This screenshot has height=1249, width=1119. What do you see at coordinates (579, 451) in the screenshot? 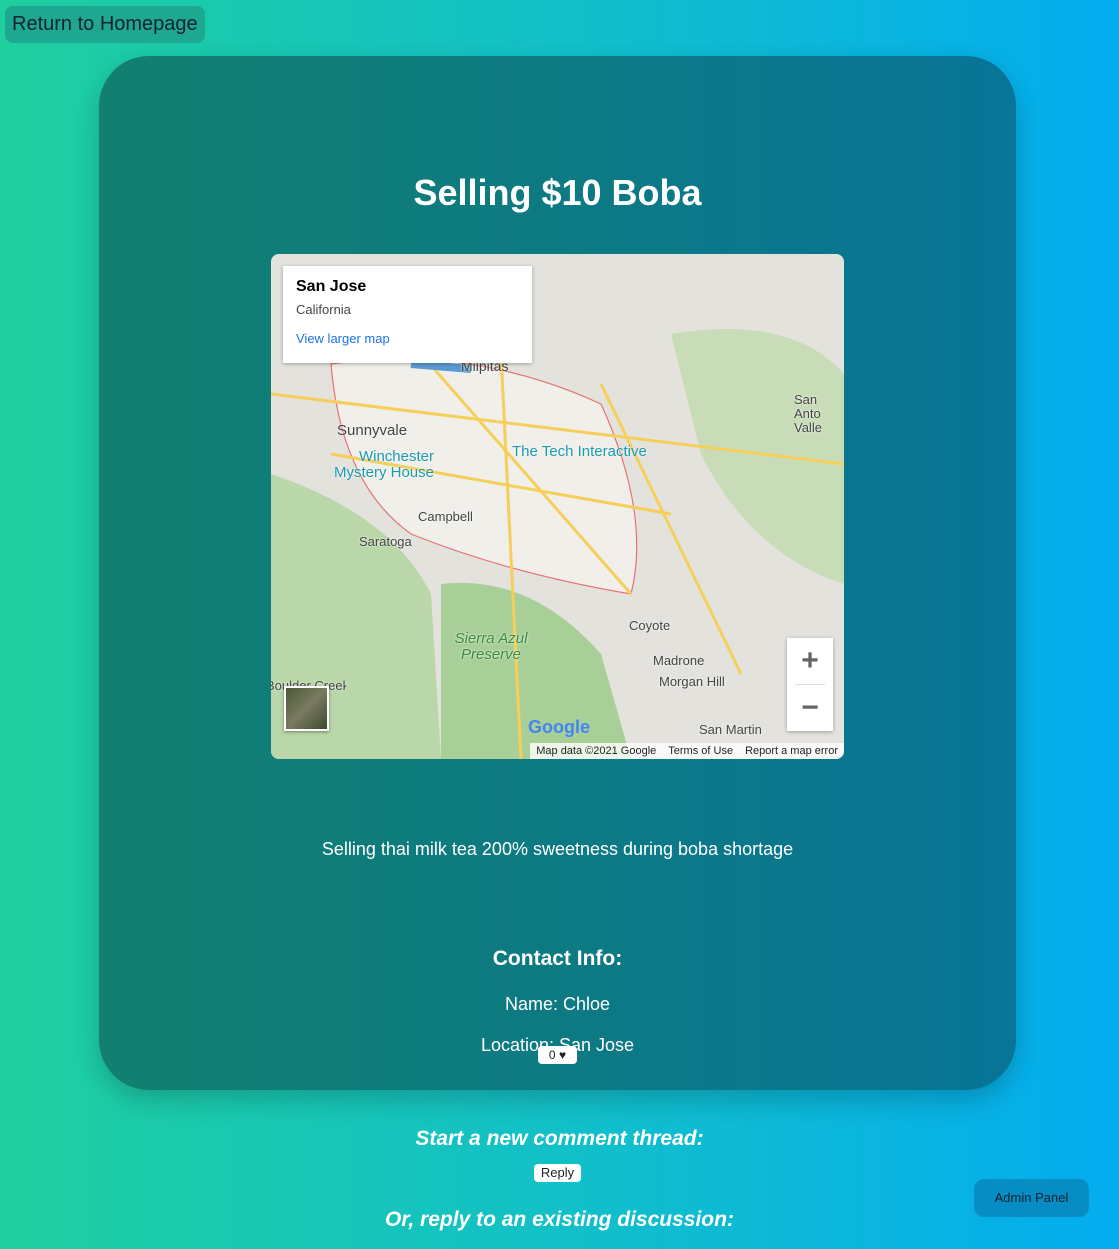
I see `map-poi-tech-interactive: The Tech Interactive` at bounding box center [579, 451].